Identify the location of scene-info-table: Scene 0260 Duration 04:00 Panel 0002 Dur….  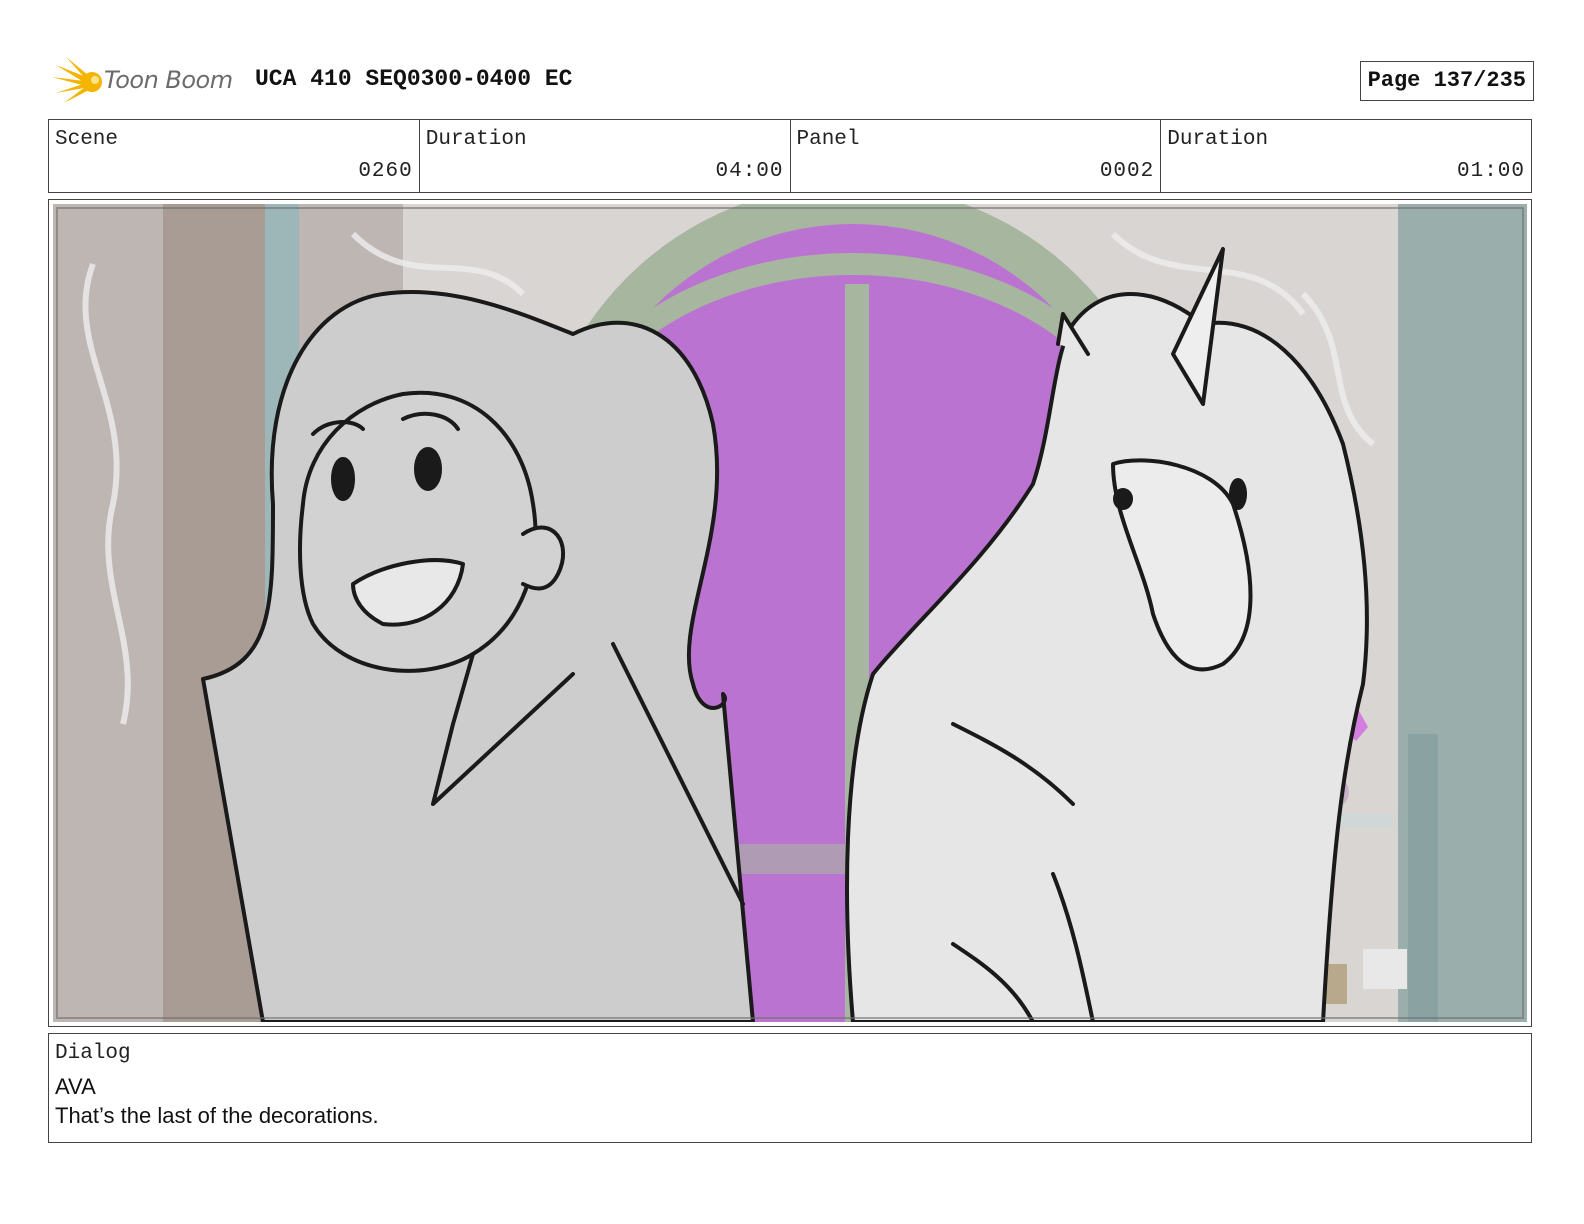
(790, 156).